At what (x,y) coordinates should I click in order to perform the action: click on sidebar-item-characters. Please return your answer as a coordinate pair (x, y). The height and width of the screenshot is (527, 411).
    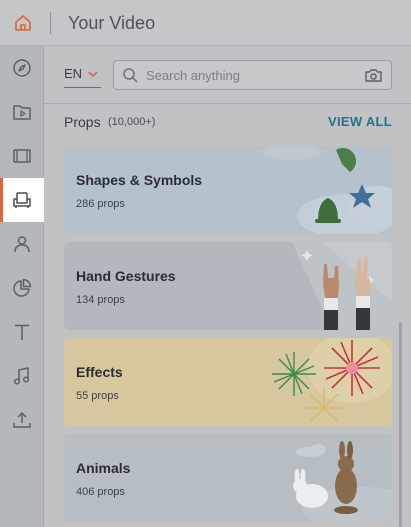
    Looking at the image, I should click on (22, 244).